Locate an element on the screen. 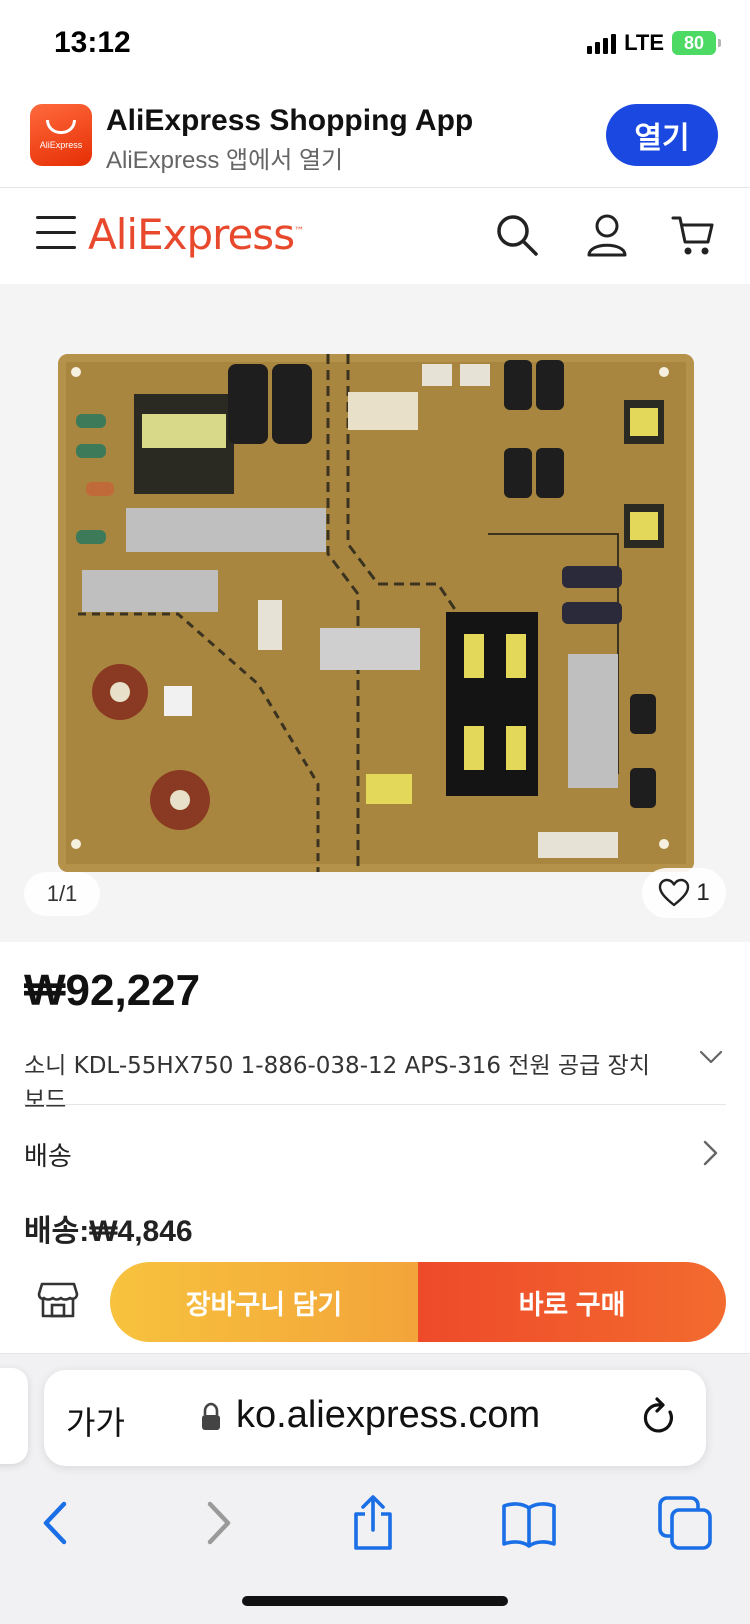 The height and width of the screenshot is (1624, 750). divider is located at coordinates (375, 1104).